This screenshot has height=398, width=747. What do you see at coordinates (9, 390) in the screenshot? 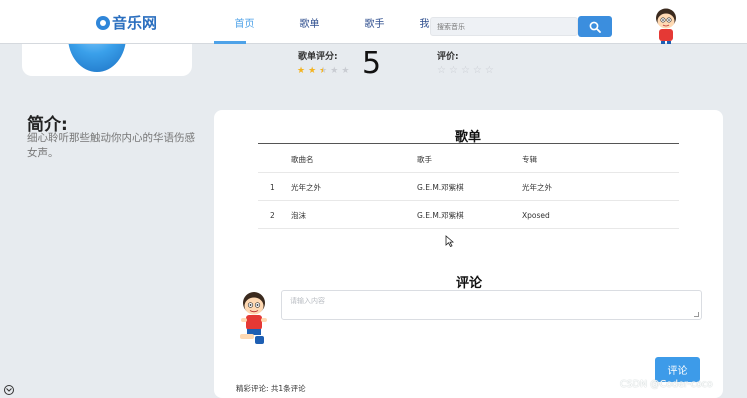
I see `scroll-down-icon` at bounding box center [9, 390].